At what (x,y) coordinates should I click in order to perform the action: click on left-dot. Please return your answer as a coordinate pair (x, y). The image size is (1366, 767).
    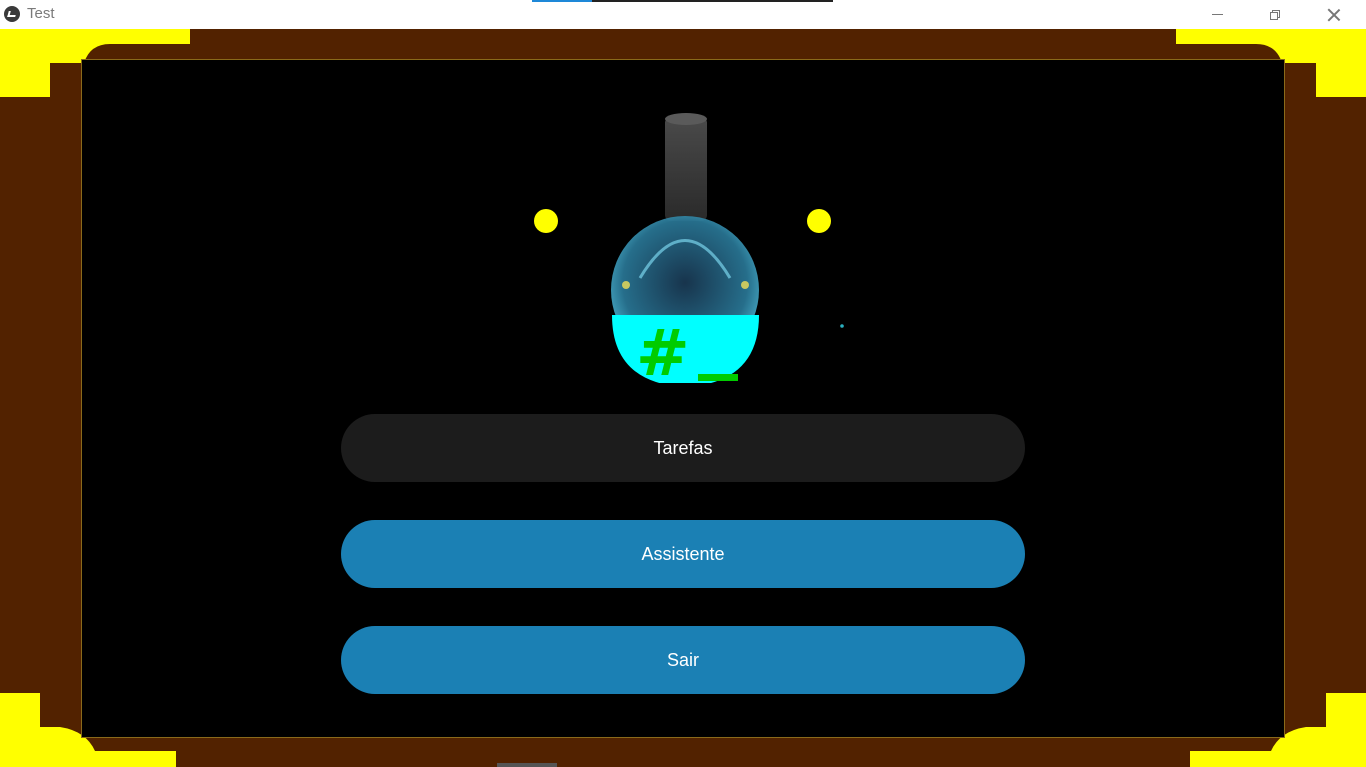
    Looking at the image, I should click on (546, 221).